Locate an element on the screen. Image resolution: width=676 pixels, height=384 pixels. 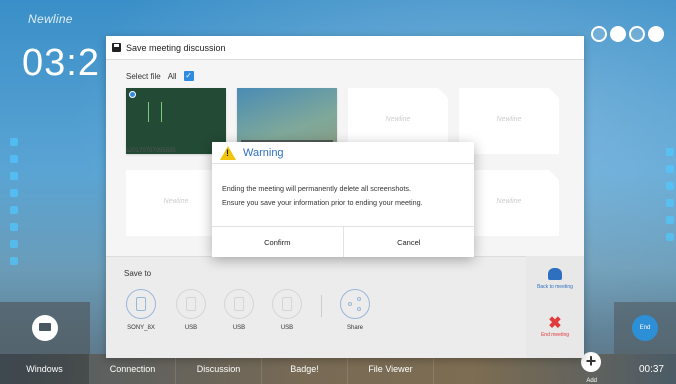
panel-titlebar: Save meeting discussion is located at coordinates (345, 48).